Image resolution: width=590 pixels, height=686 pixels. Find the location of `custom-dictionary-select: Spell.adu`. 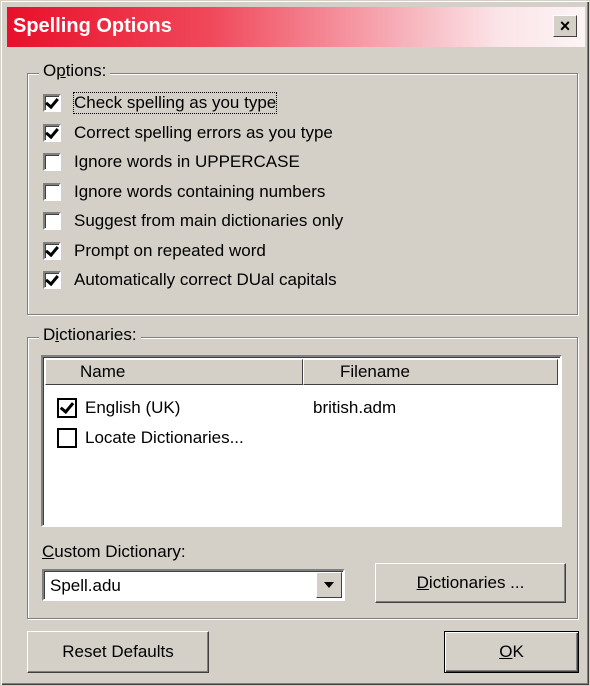

custom-dictionary-select: Spell.adu is located at coordinates (193, 585).